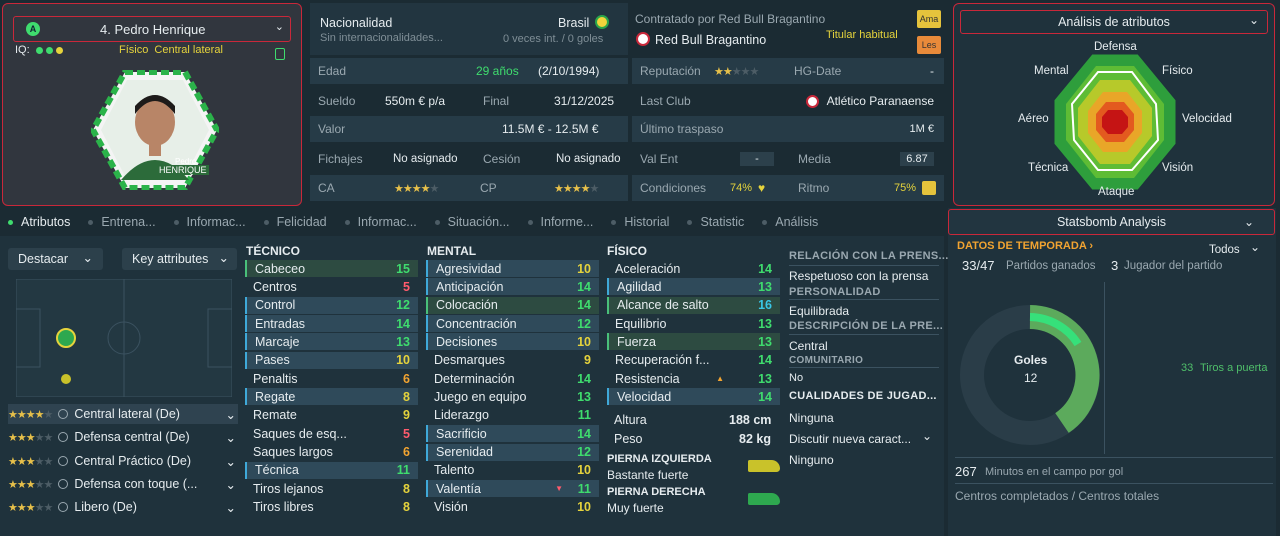 The width and height of the screenshot is (1280, 536). Describe the element at coordinates (179, 259) in the screenshot. I see `key-attributes-dropdown: Key attributes ⌄` at that location.